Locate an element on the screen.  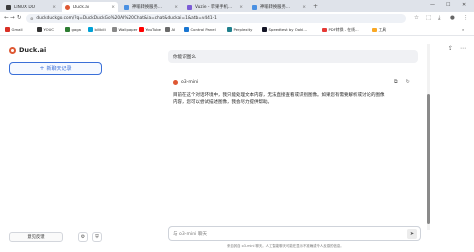
tab-duck-ai: Duck.ai × is located at coordinates (90, 7).